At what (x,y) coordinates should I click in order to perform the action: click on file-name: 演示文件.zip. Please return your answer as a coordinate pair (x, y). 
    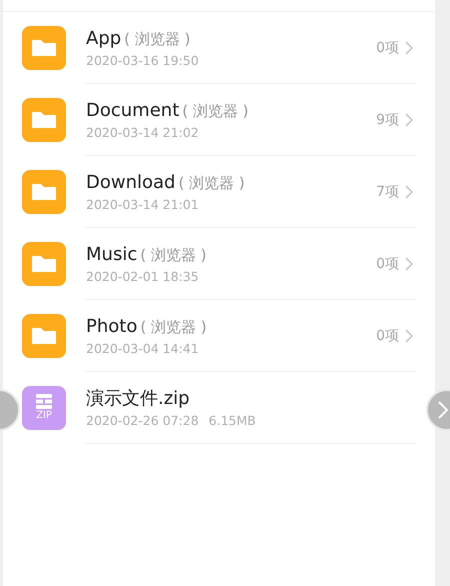
    Looking at the image, I should click on (138, 399).